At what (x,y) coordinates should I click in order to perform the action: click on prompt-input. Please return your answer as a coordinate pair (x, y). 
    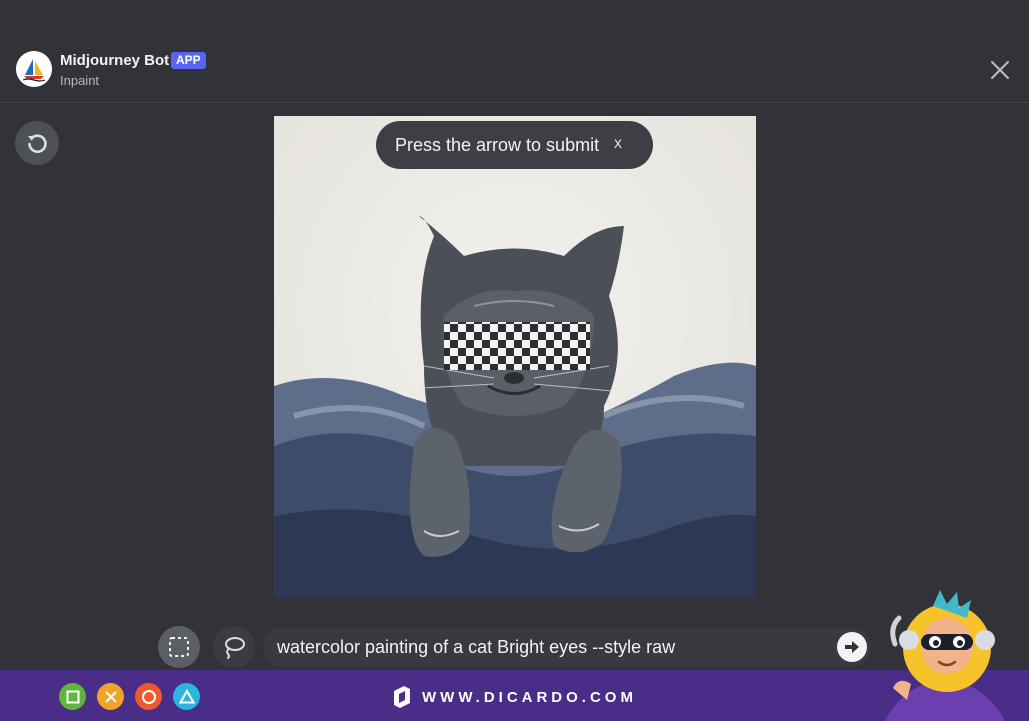
    Looking at the image, I should click on (557, 647).